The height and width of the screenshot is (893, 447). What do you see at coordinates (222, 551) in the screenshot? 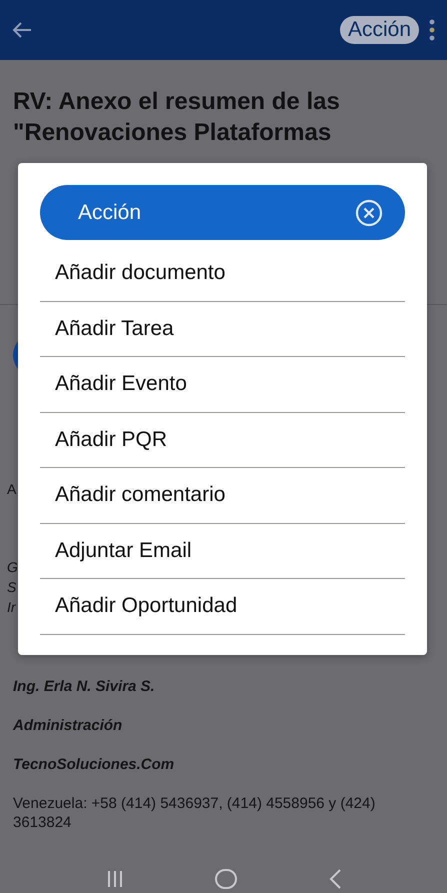
I see `menu-item: Adjuntar Email` at bounding box center [222, 551].